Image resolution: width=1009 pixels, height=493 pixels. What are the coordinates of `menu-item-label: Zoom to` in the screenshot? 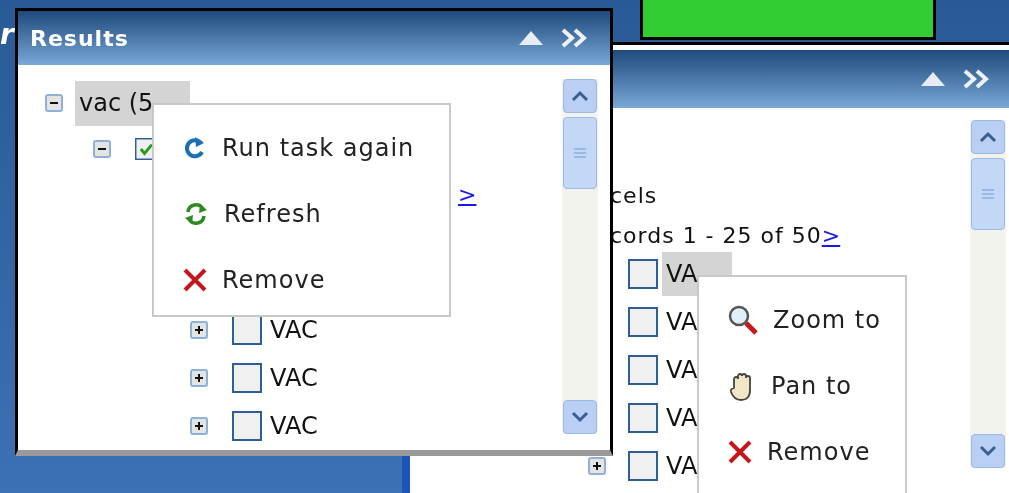 It's located at (827, 320).